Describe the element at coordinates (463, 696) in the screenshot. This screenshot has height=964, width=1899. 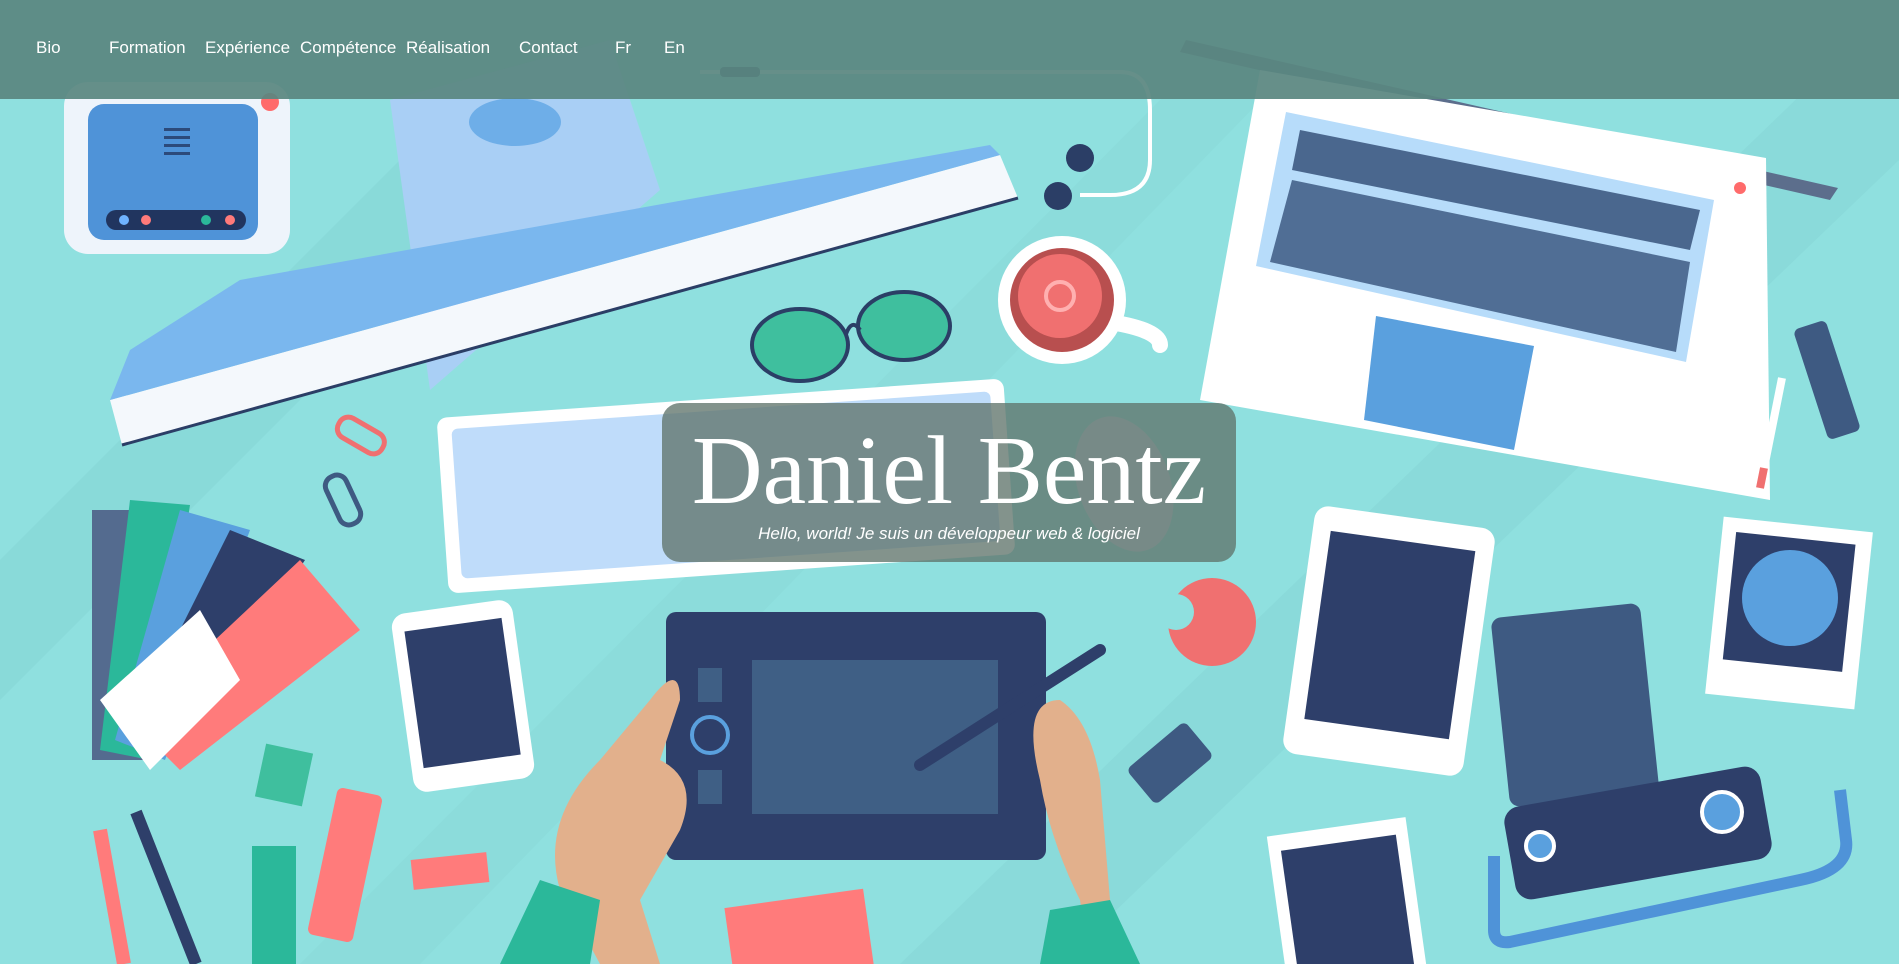
I see `phone-illustration` at that location.